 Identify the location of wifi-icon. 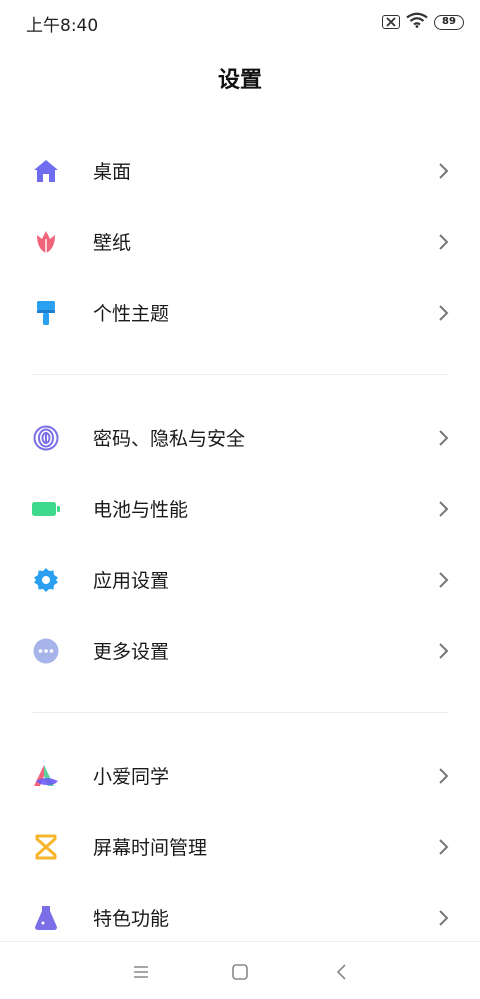
(417, 22).